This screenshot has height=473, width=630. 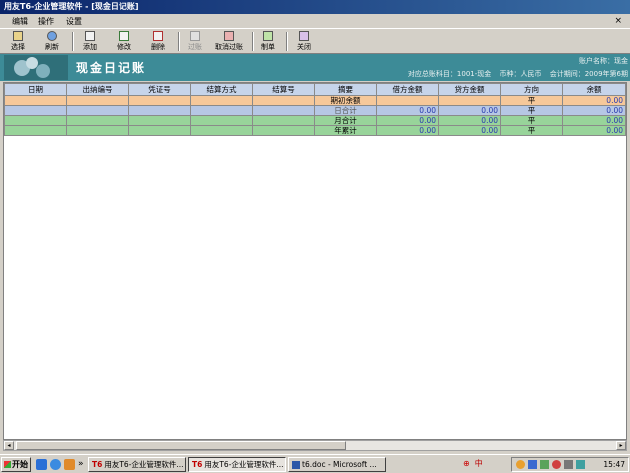 What do you see at coordinates (20, 21) in the screenshot?
I see `menu-edit: 编辑` at bounding box center [20, 21].